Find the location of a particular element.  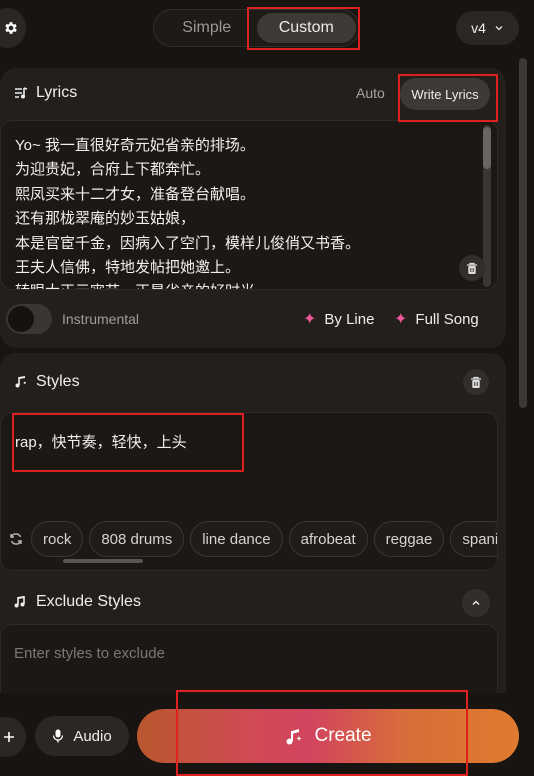

style-tag: line dance is located at coordinates (236, 539).